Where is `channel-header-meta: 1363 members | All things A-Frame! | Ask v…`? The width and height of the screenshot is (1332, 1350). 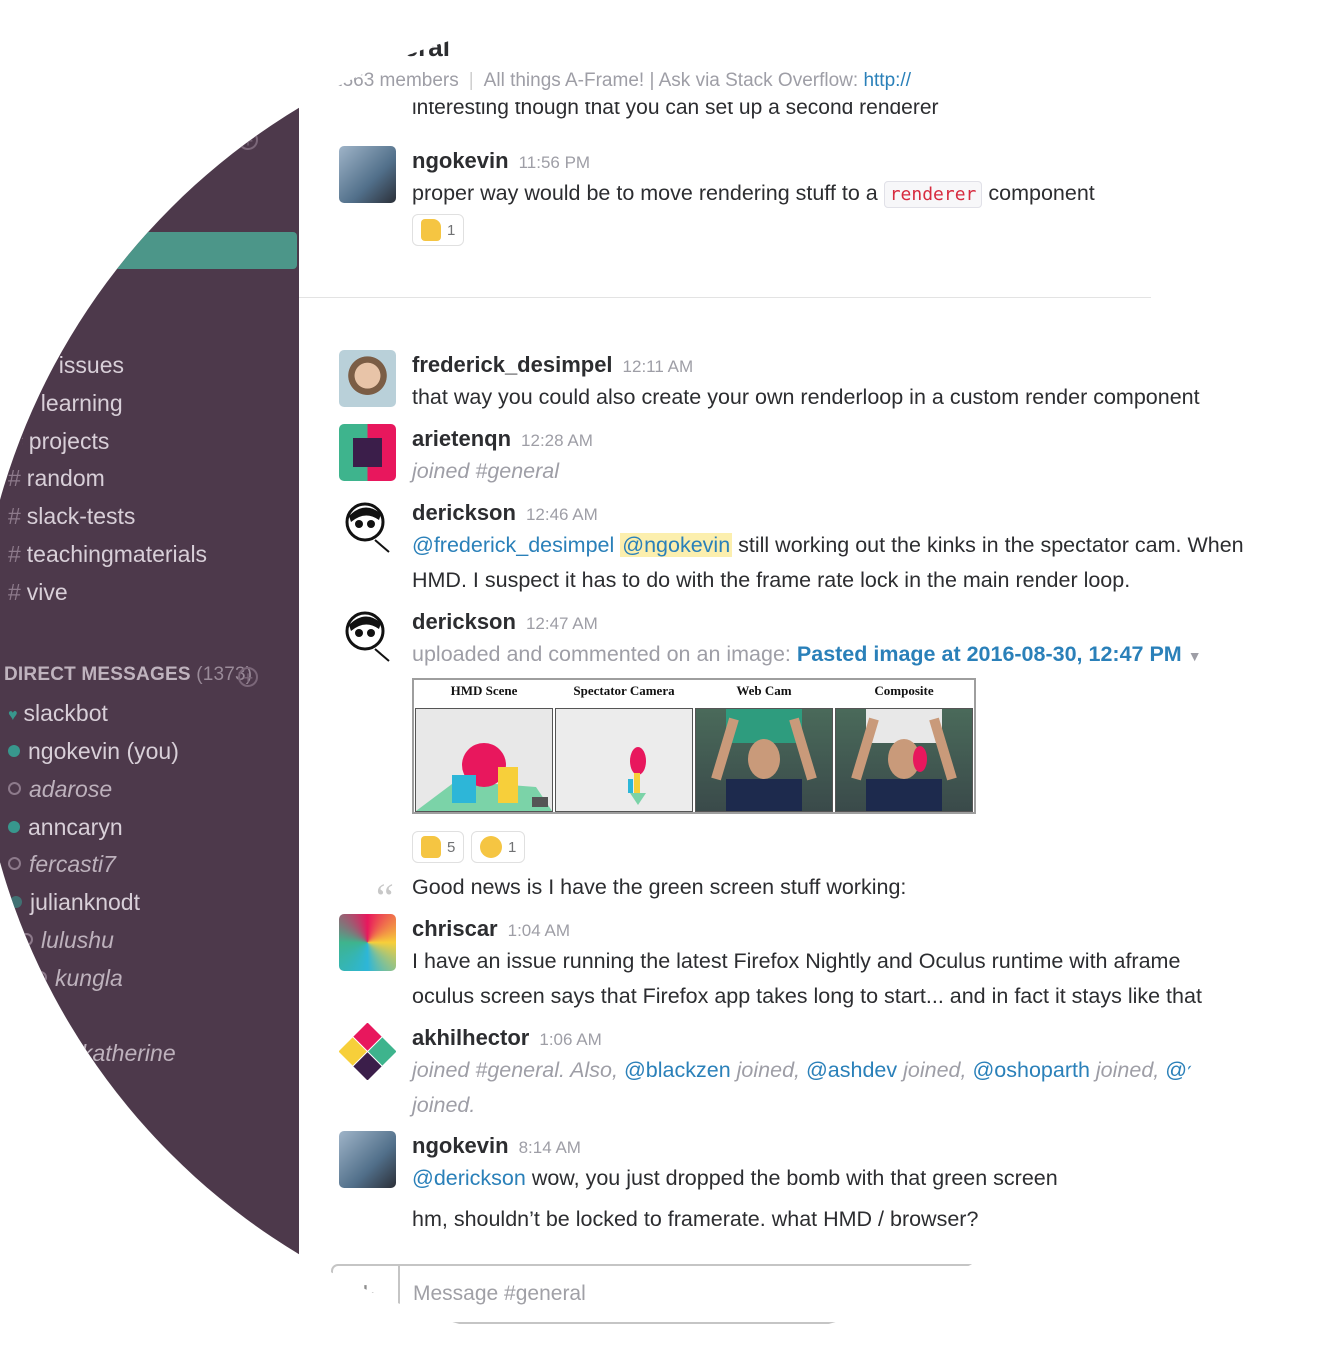 channel-header-meta: 1363 members | All things A-Frame! | Ask v… is located at coordinates (621, 80).